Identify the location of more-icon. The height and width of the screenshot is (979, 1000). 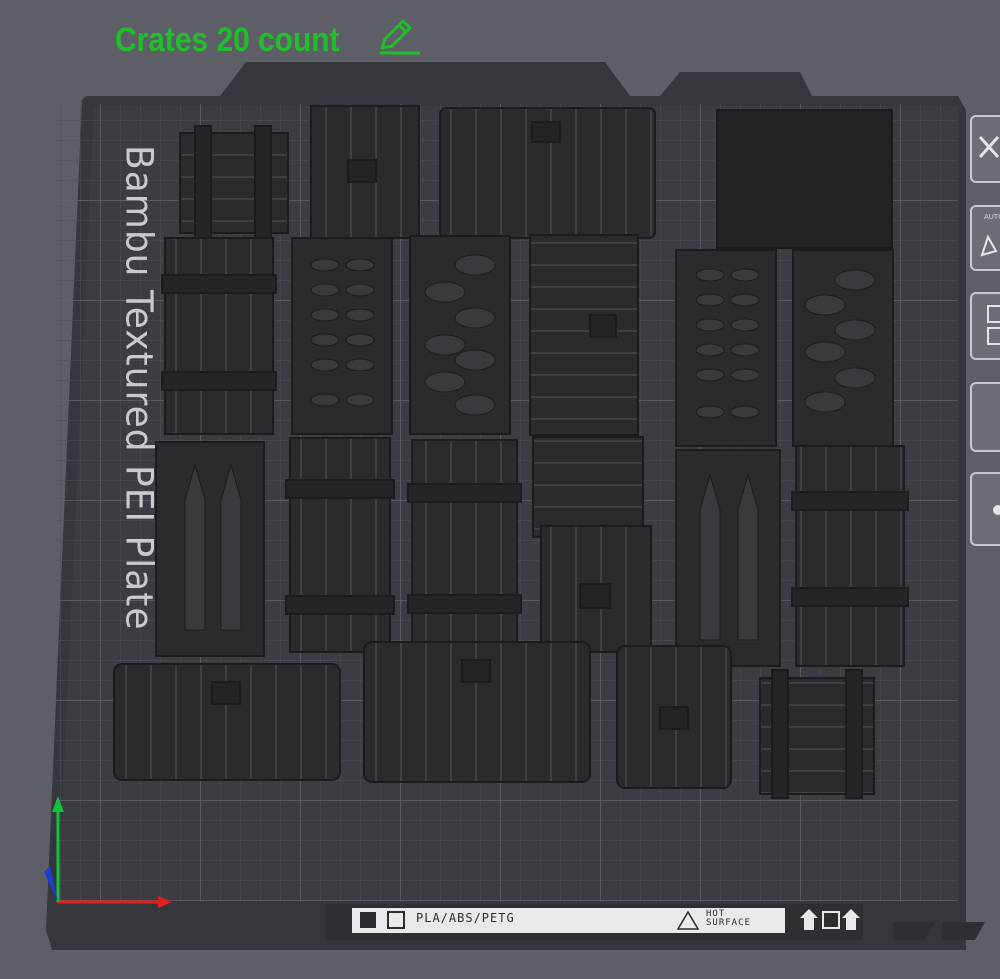
(985, 509).